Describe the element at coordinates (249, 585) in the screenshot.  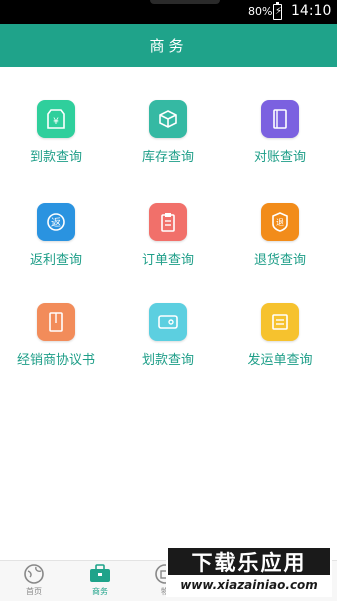
I see `watermark-url: www.xiazainiao.com` at that location.